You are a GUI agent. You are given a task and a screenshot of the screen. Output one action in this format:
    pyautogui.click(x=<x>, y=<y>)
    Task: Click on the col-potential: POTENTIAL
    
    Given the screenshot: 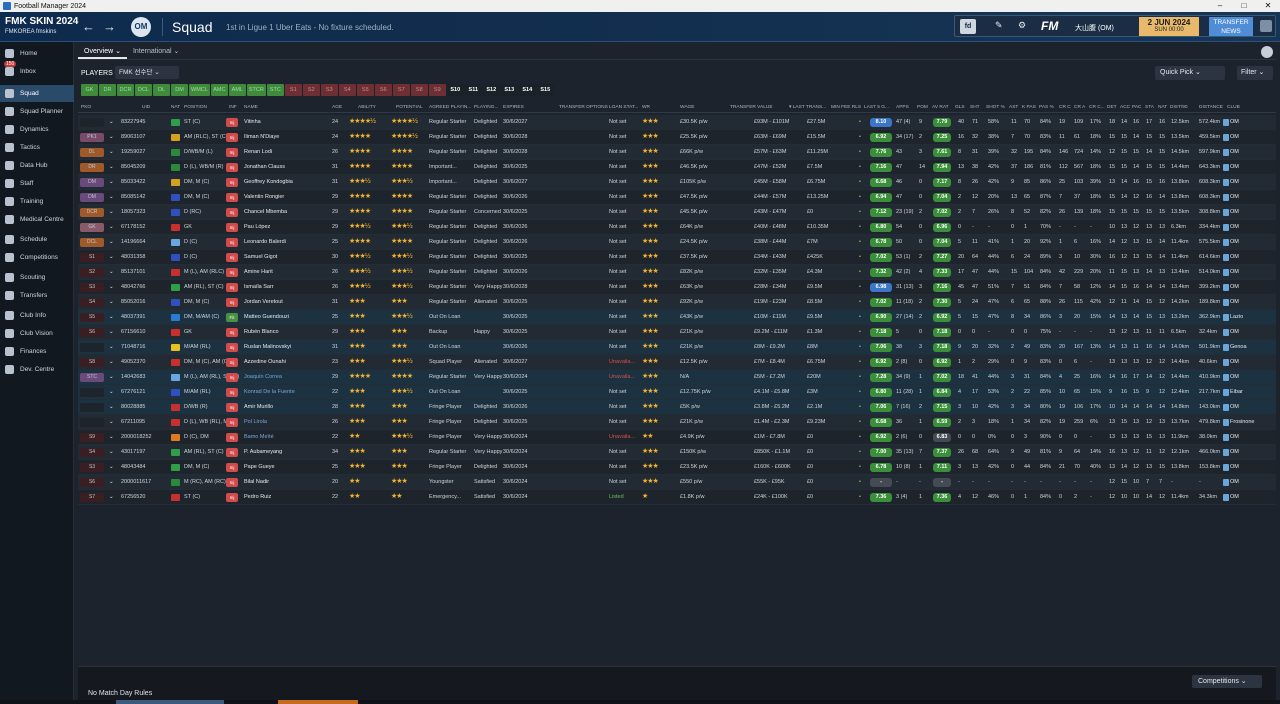 What is the action you would take?
    pyautogui.click(x=409, y=107)
    